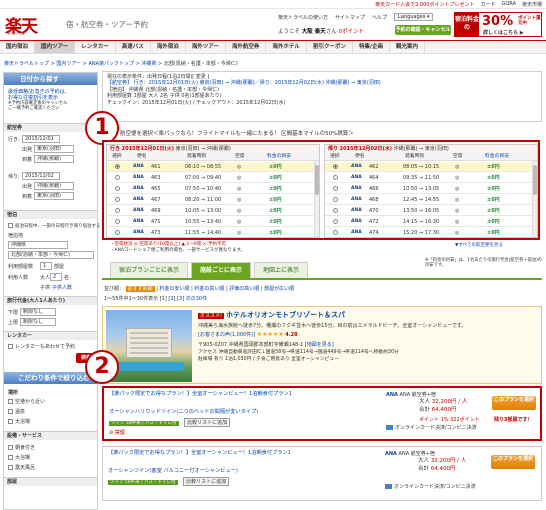 The image size is (546, 510). I want to click on nav-overseas-hotel: 海外宿泊, so click(168, 47).